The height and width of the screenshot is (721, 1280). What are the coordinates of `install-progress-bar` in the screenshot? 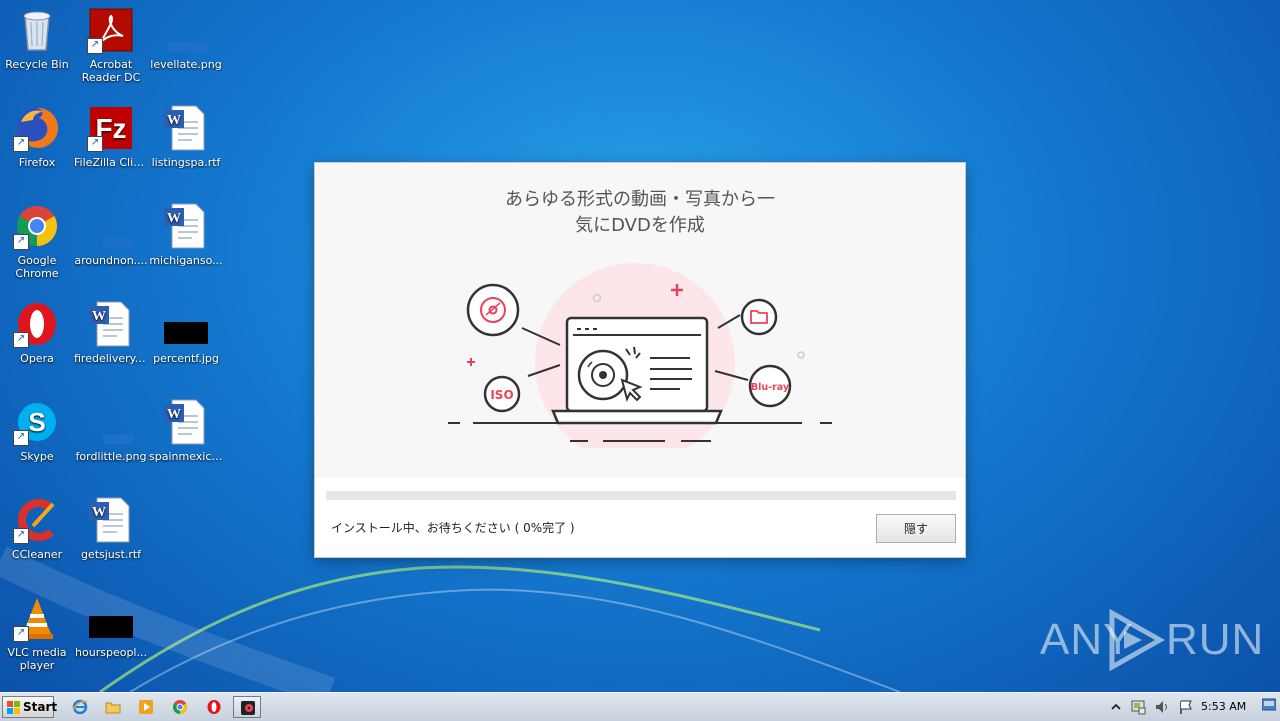 It's located at (641, 495).